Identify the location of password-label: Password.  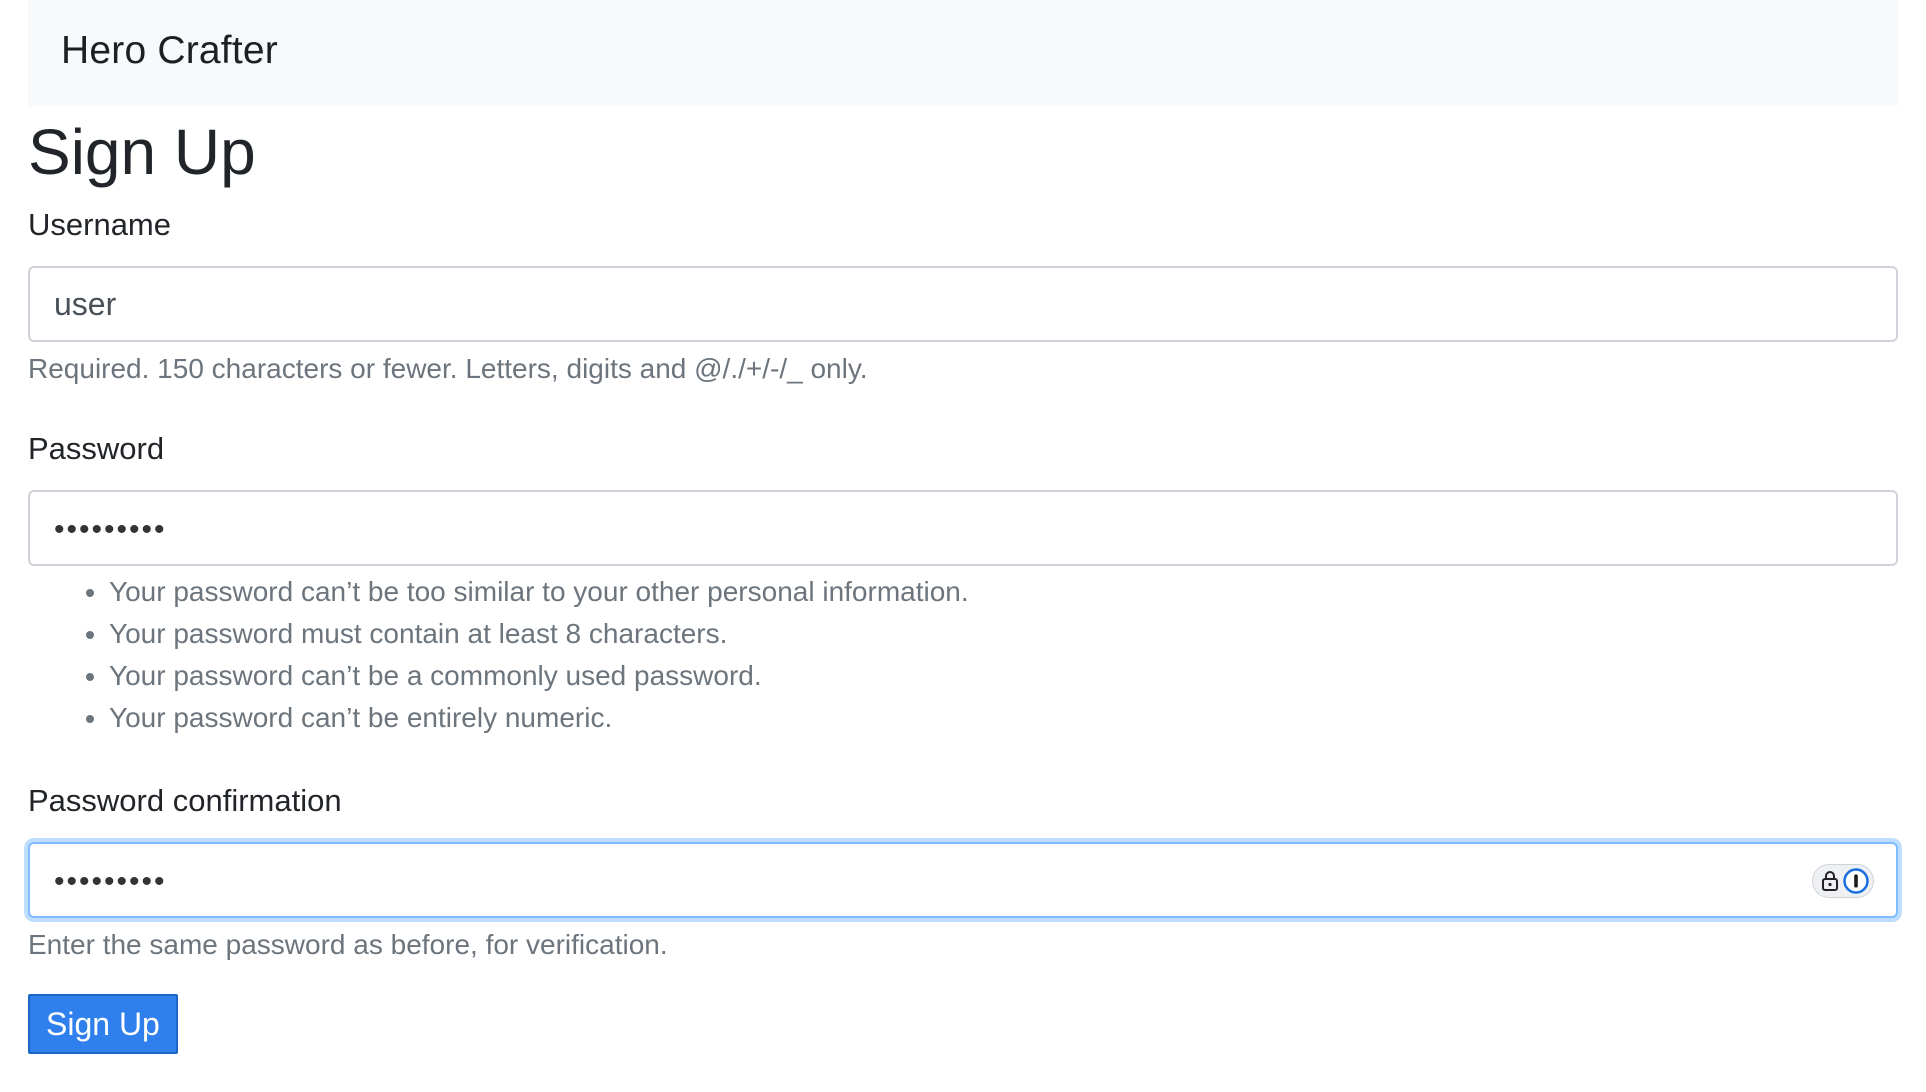
(96, 448).